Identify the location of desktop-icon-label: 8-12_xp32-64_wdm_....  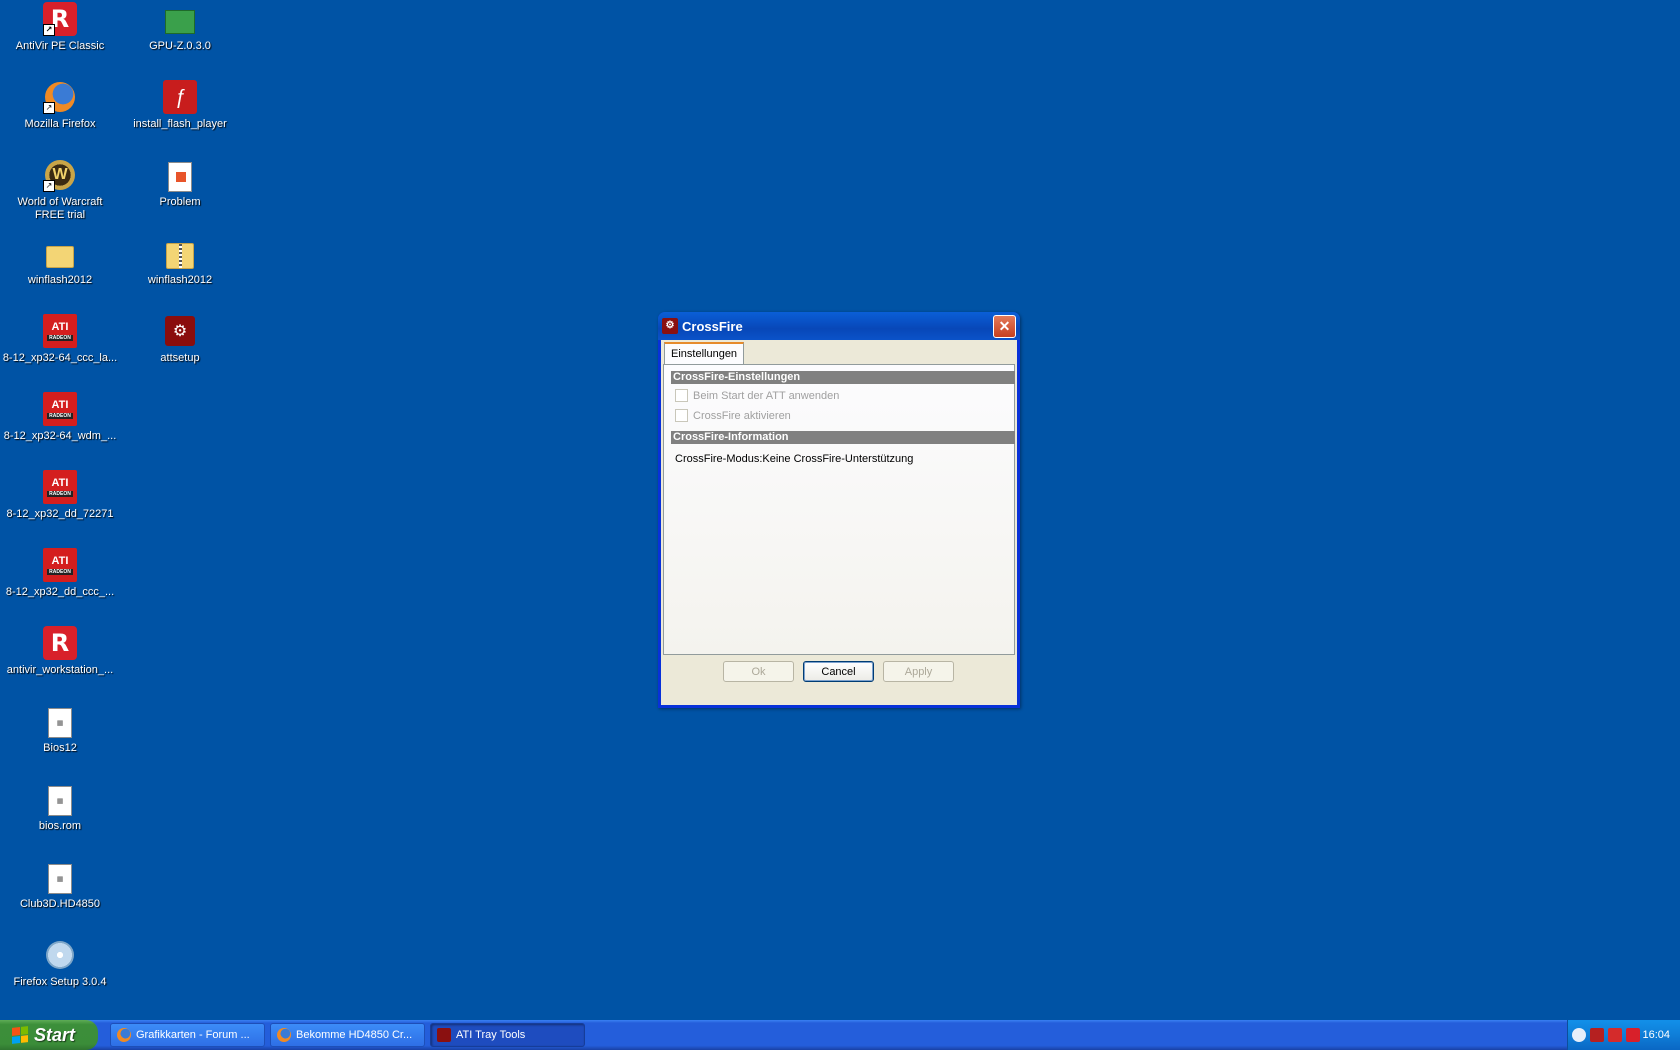
(60, 436).